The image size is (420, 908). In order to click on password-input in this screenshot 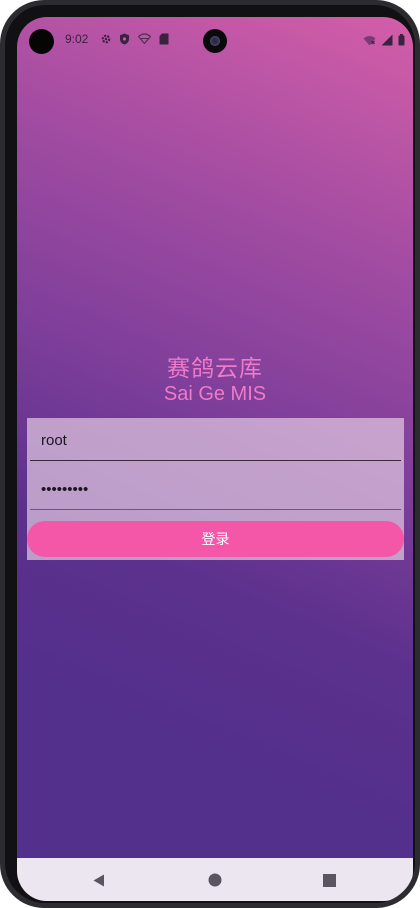, I will do `click(215, 489)`.